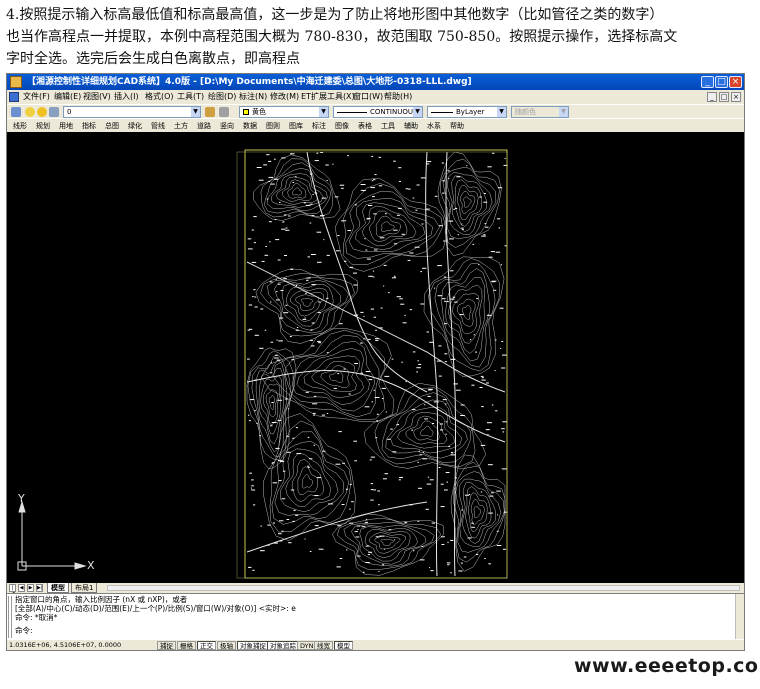 This screenshot has width=760, height=689. What do you see at coordinates (186, 645) in the screenshot?
I see `status-grid-button: 栅格` at bounding box center [186, 645].